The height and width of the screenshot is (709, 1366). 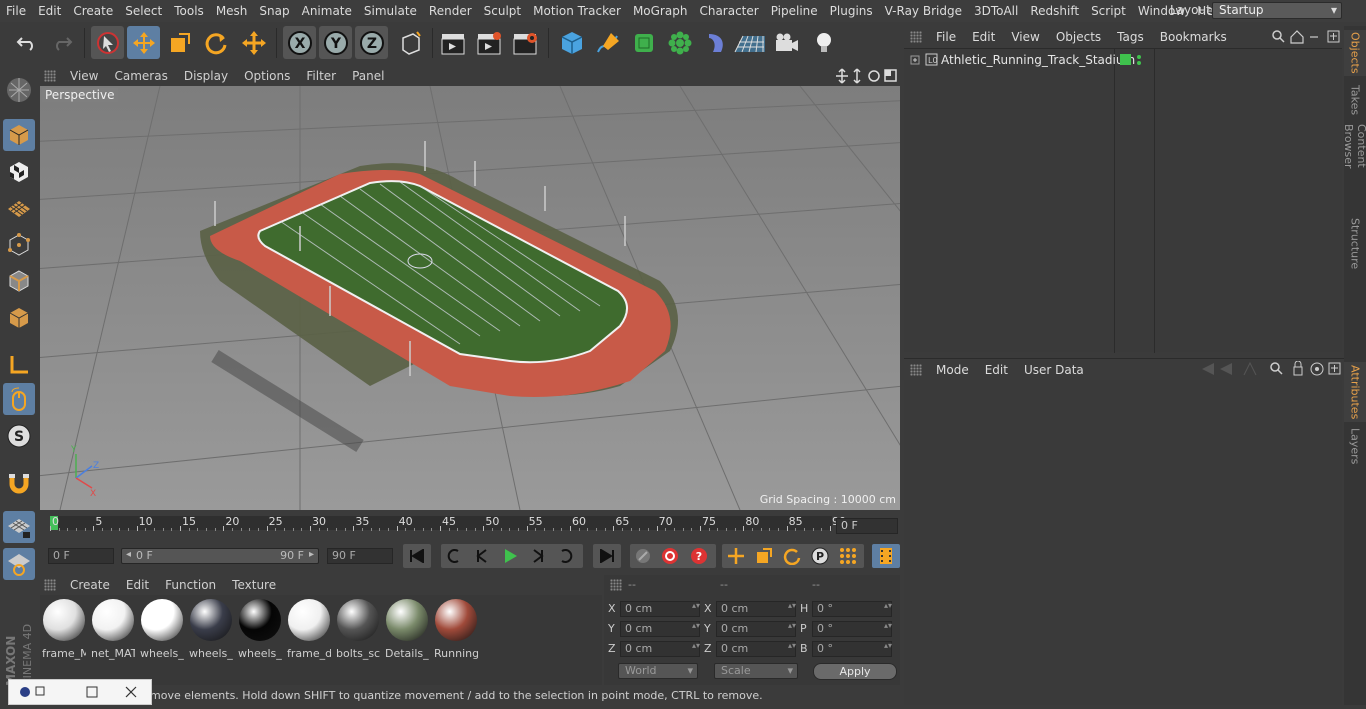 What do you see at coordinates (794, 11) in the screenshot?
I see `menu-item-pipeline: Pipeline` at bounding box center [794, 11].